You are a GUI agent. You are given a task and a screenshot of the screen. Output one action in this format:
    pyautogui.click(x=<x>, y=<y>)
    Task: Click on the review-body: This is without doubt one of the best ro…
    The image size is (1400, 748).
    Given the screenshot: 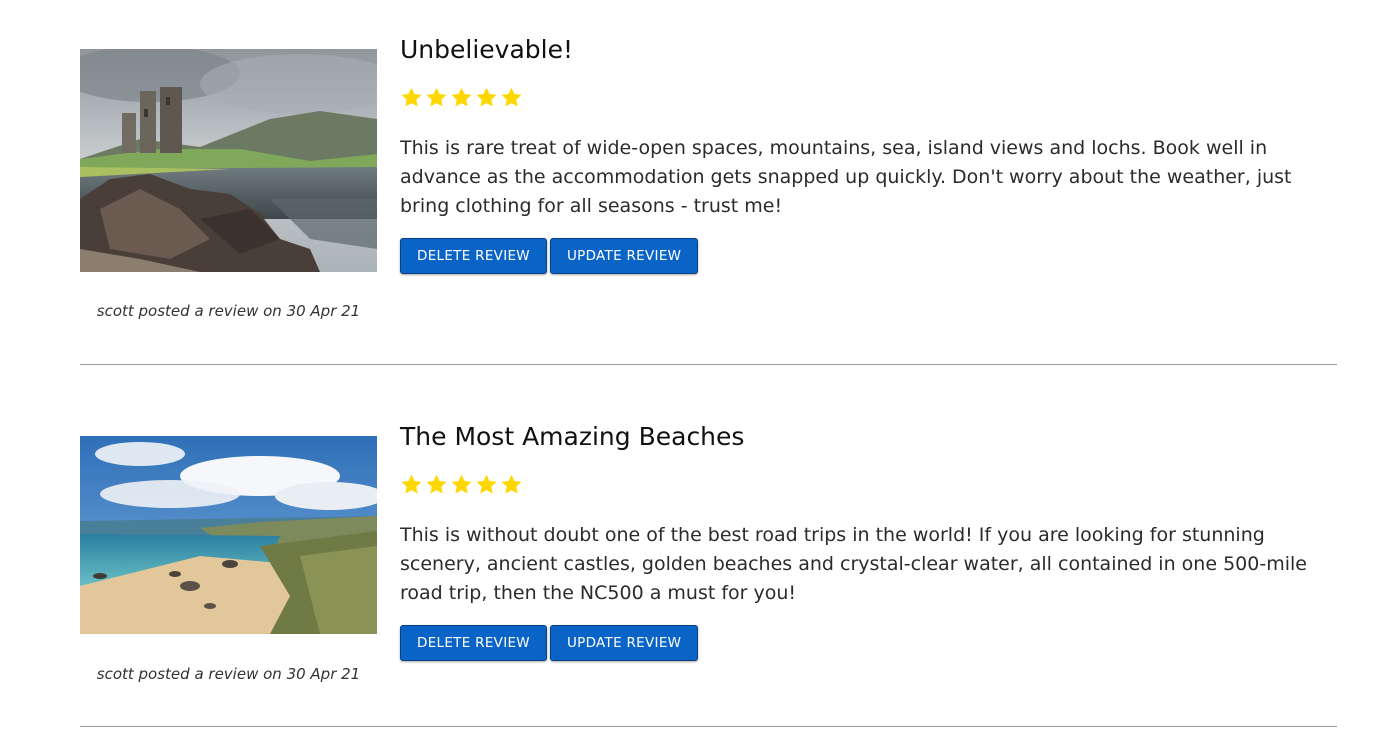 What is the action you would take?
    pyautogui.click(x=853, y=564)
    